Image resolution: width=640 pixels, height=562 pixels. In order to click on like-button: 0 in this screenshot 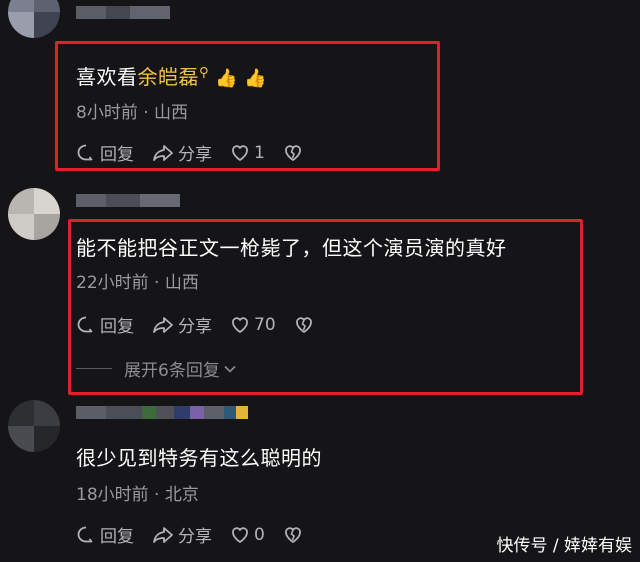, I will do `click(247, 535)`.